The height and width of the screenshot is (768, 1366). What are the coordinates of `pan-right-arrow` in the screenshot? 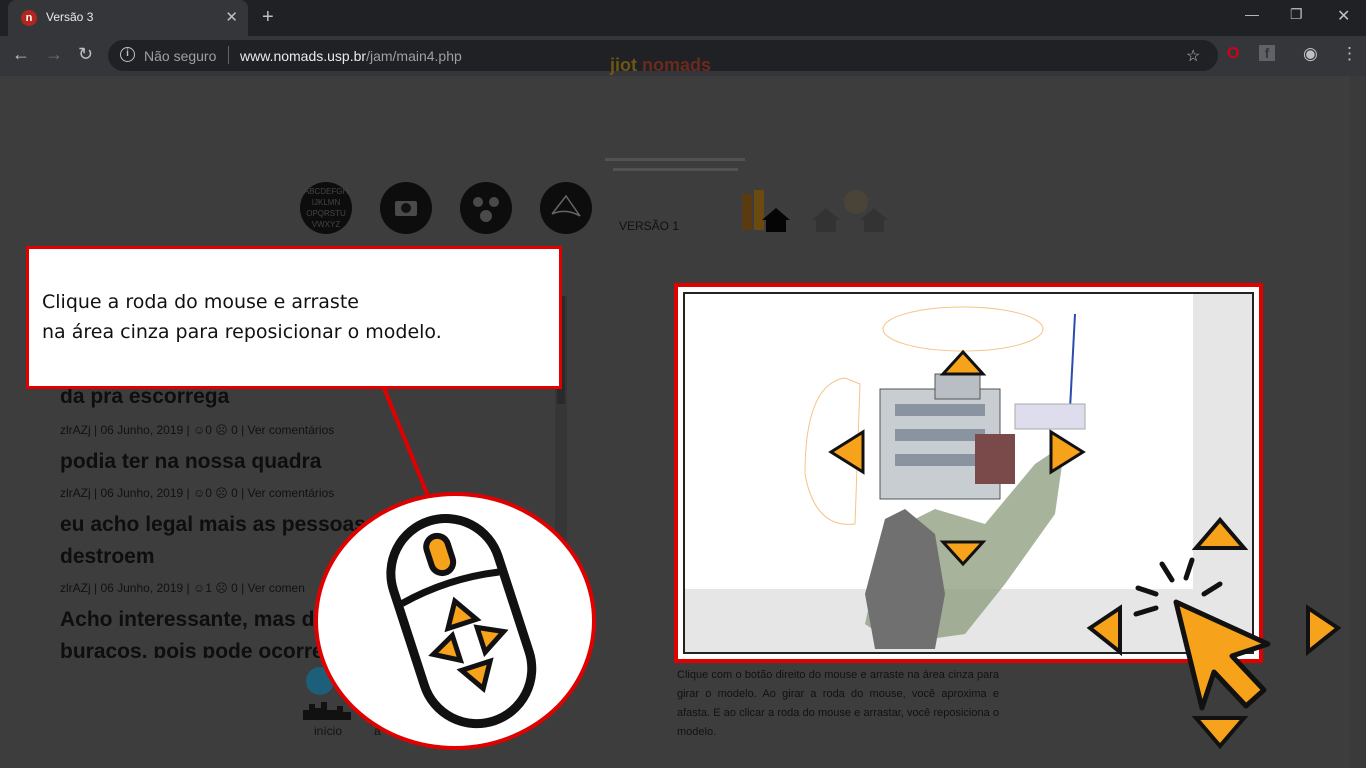 It's located at (1067, 452).